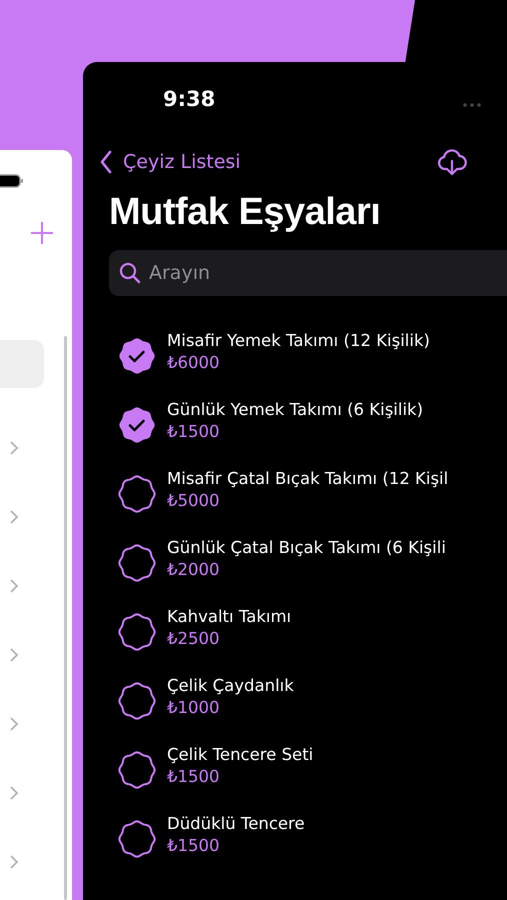 This screenshot has width=507, height=900. I want to click on item-name: Misafir Çatal Bıçak Takımı (12 Kişil, so click(307, 479).